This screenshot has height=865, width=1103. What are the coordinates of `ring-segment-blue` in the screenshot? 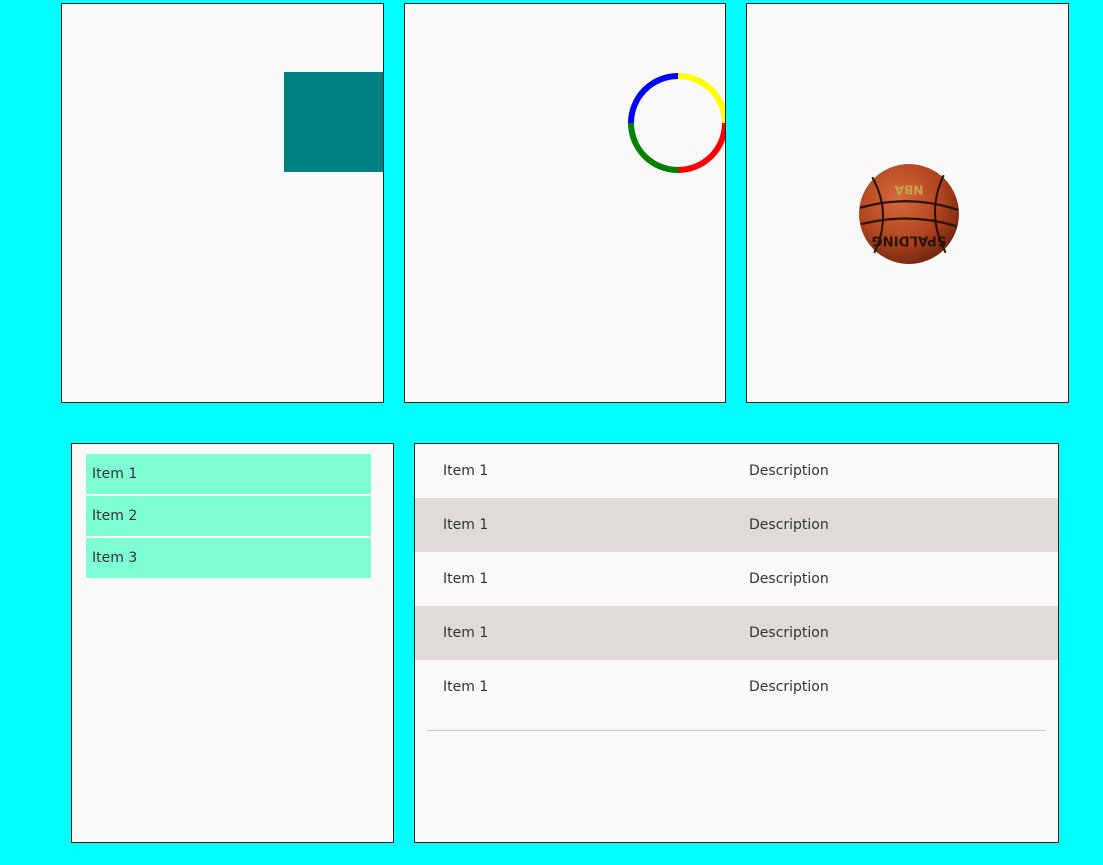 It's located at (653, 98).